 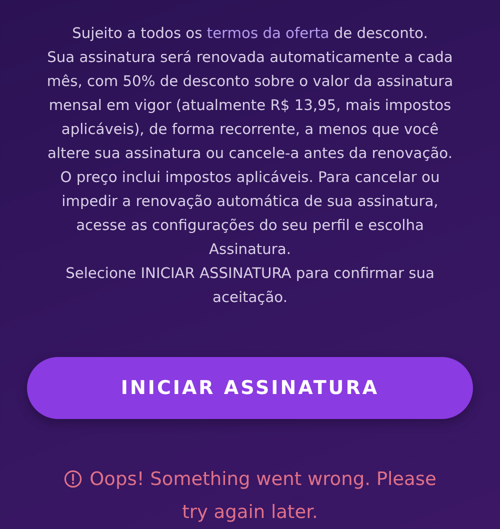 What do you see at coordinates (263, 496) in the screenshot?
I see `error-message: Oops! Something went wrong. Please try again later.` at bounding box center [263, 496].